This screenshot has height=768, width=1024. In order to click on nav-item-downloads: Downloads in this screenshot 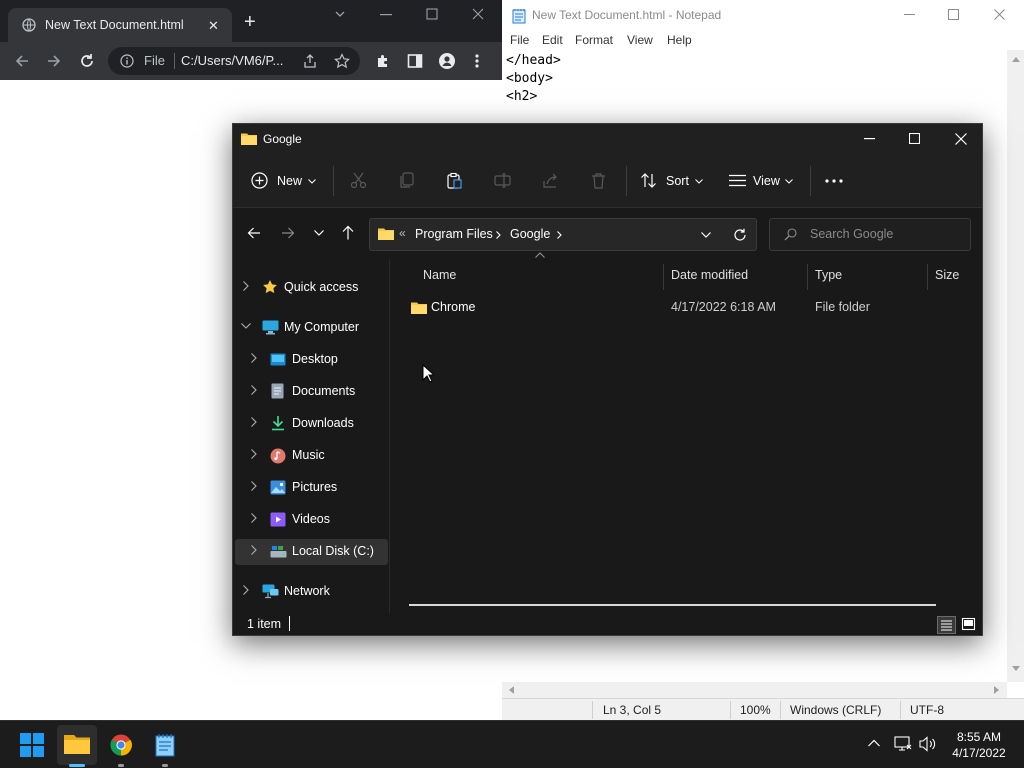, I will do `click(311, 424)`.